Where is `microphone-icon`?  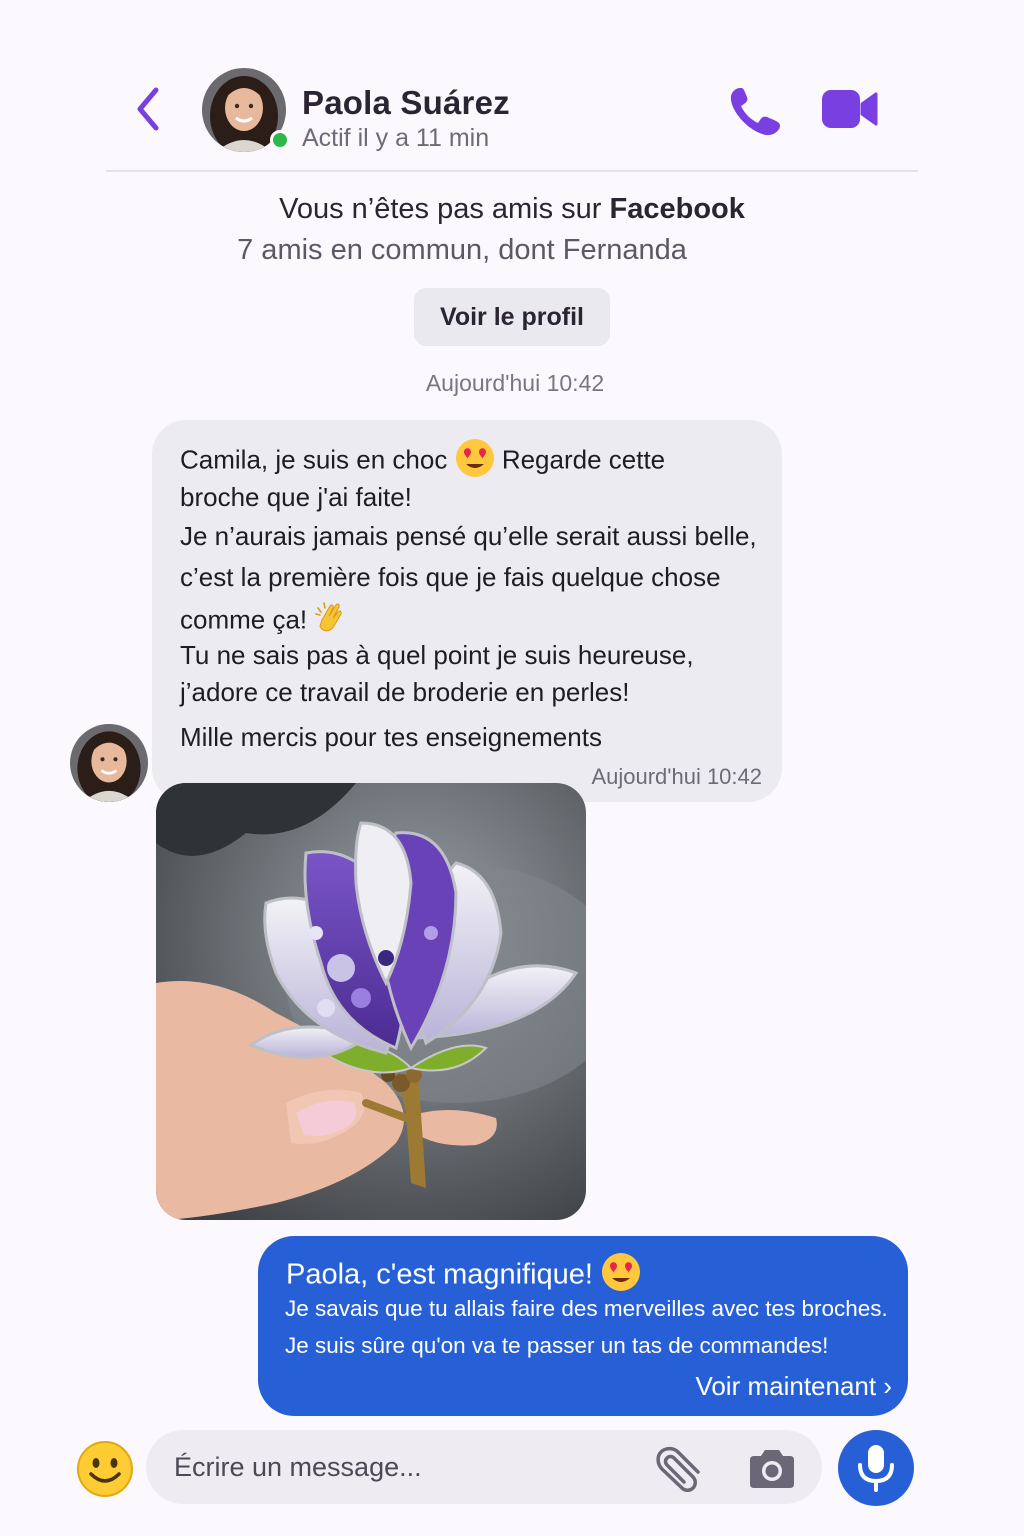
microphone-icon is located at coordinates (876, 1468).